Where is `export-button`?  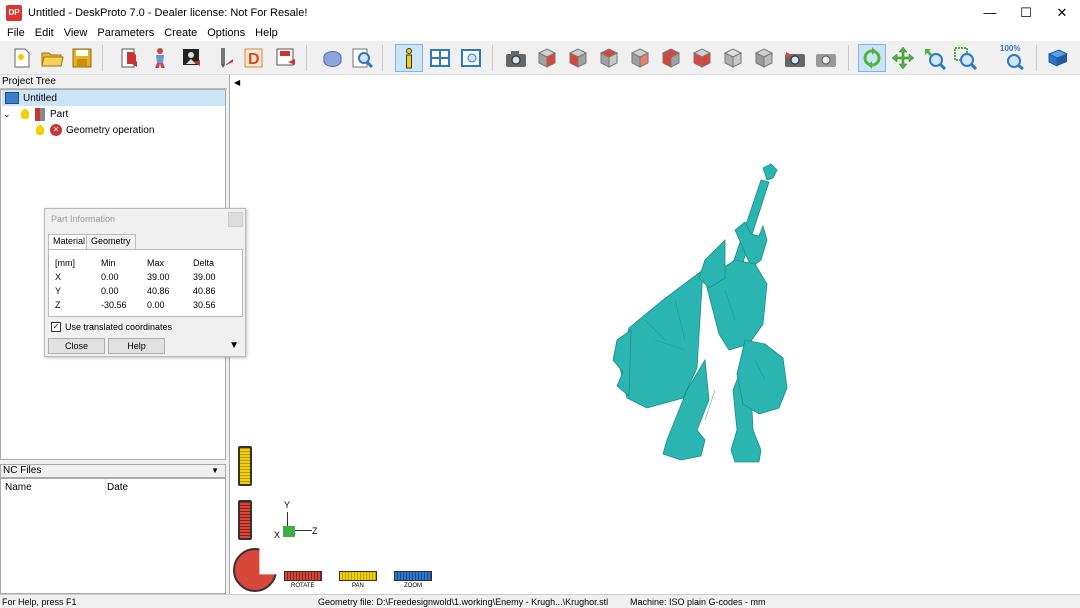
export-button is located at coordinates (286, 58).